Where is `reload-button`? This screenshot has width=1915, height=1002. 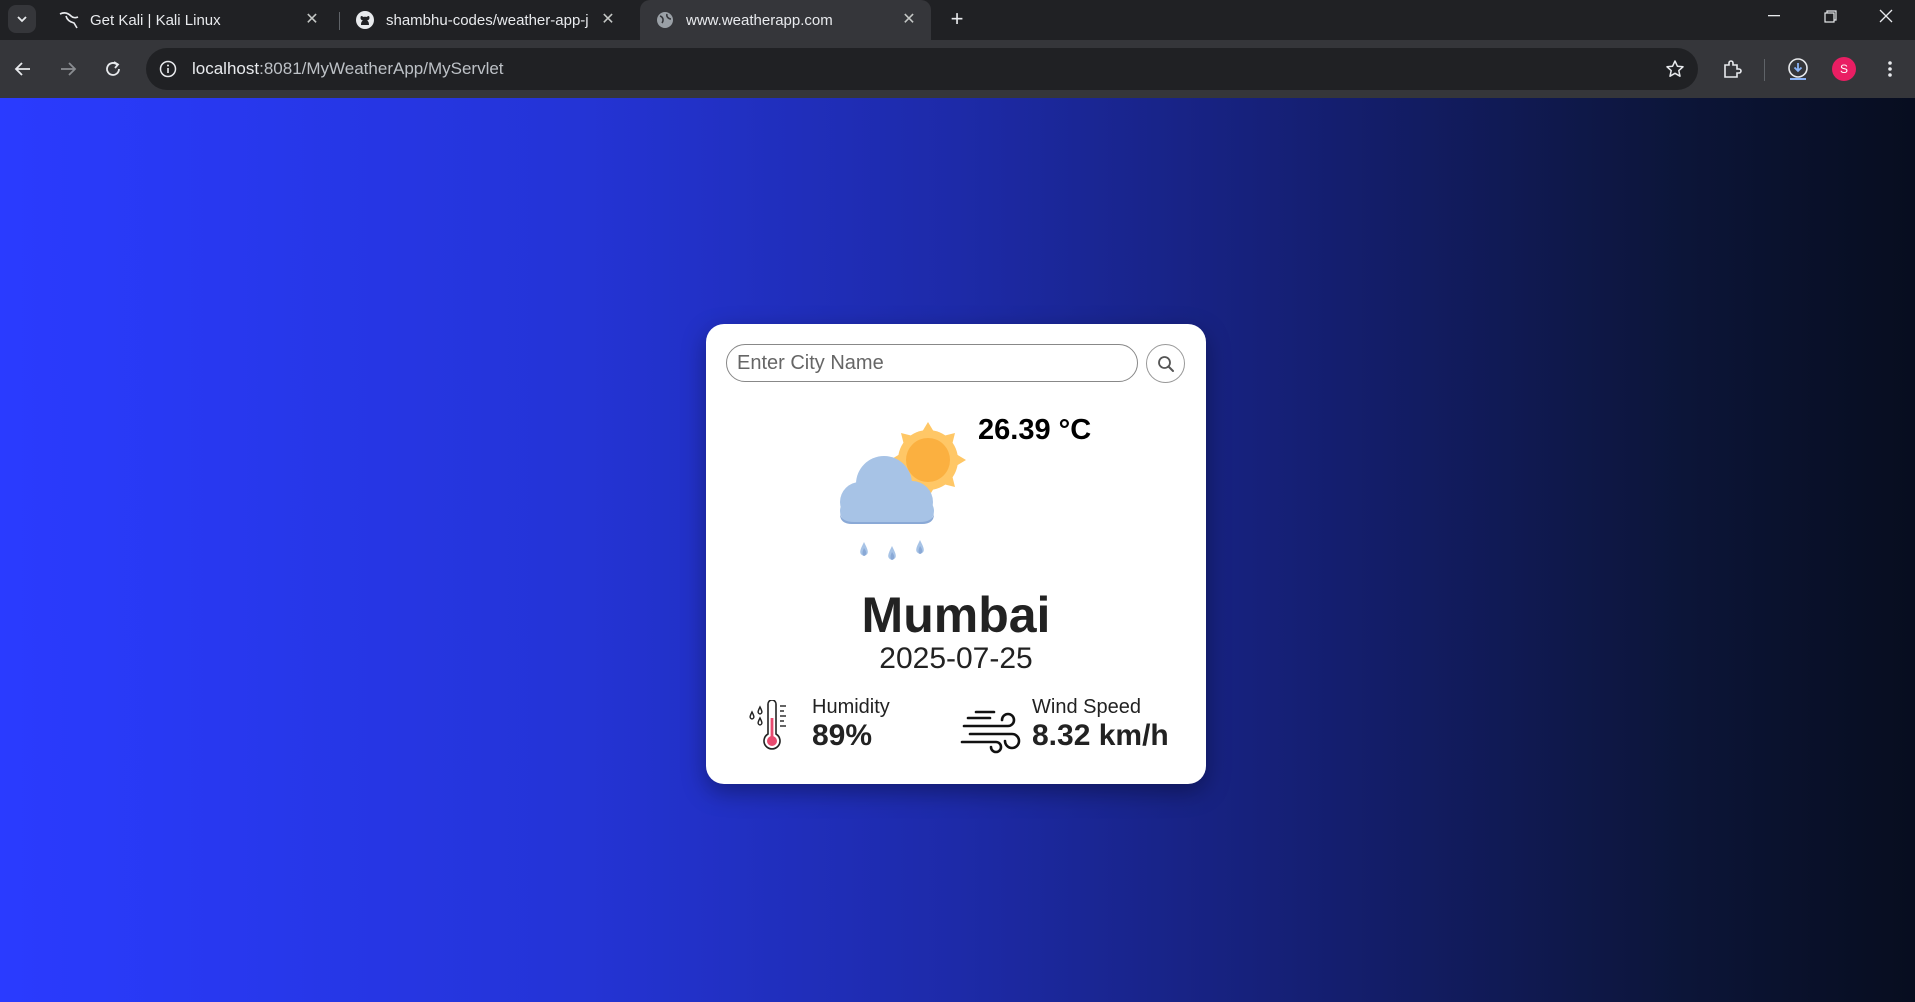
reload-button is located at coordinates (113, 69).